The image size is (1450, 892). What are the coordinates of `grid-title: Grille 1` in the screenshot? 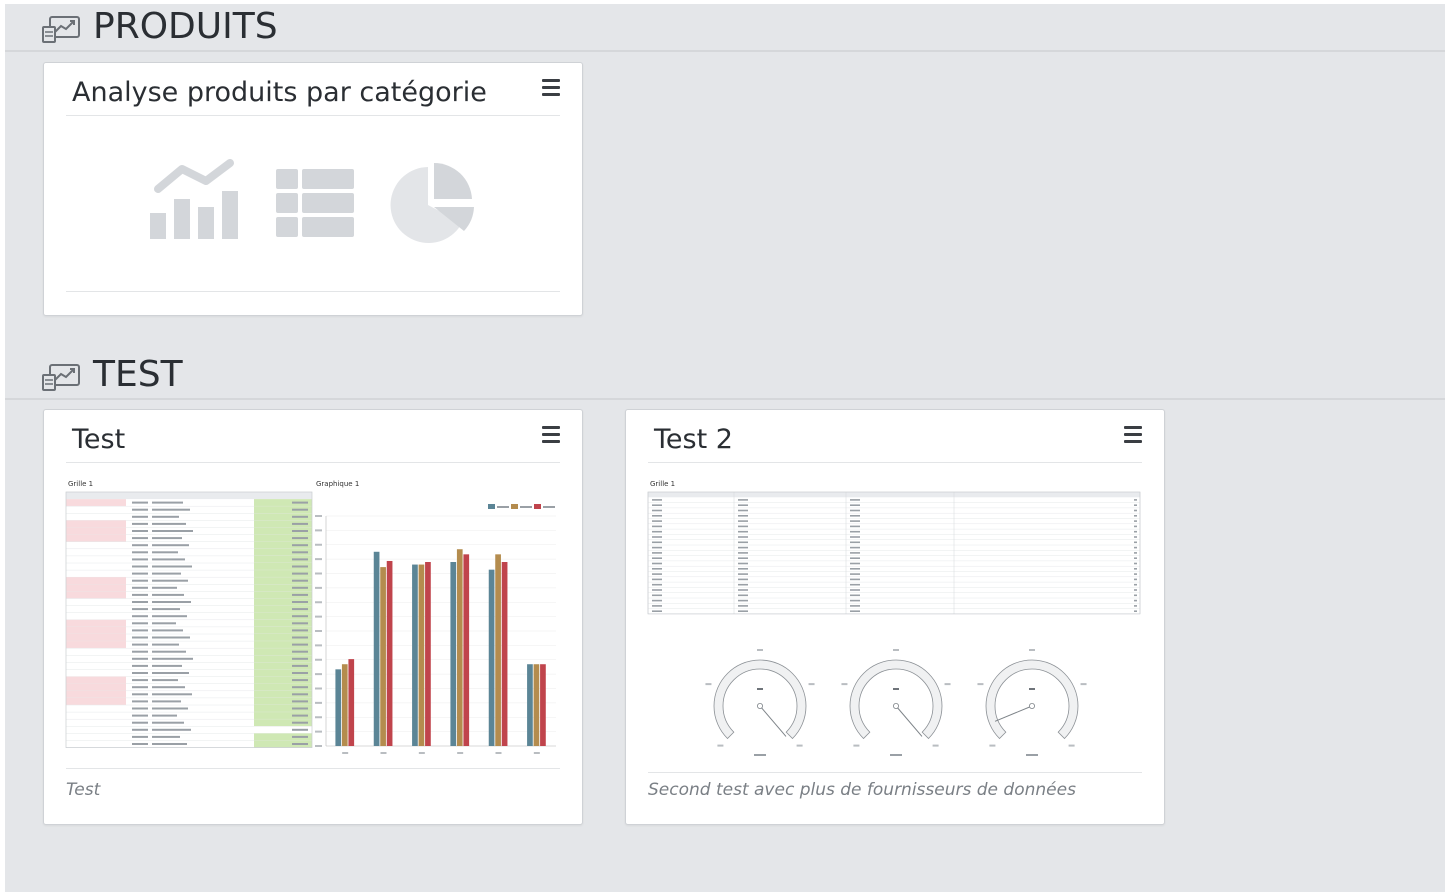 It's located at (662, 484).